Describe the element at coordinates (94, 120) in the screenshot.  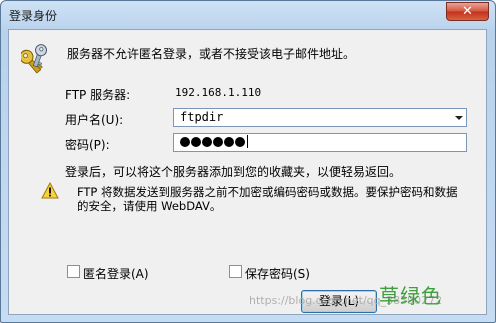
I see `username-label: 用户名(U):` at that location.